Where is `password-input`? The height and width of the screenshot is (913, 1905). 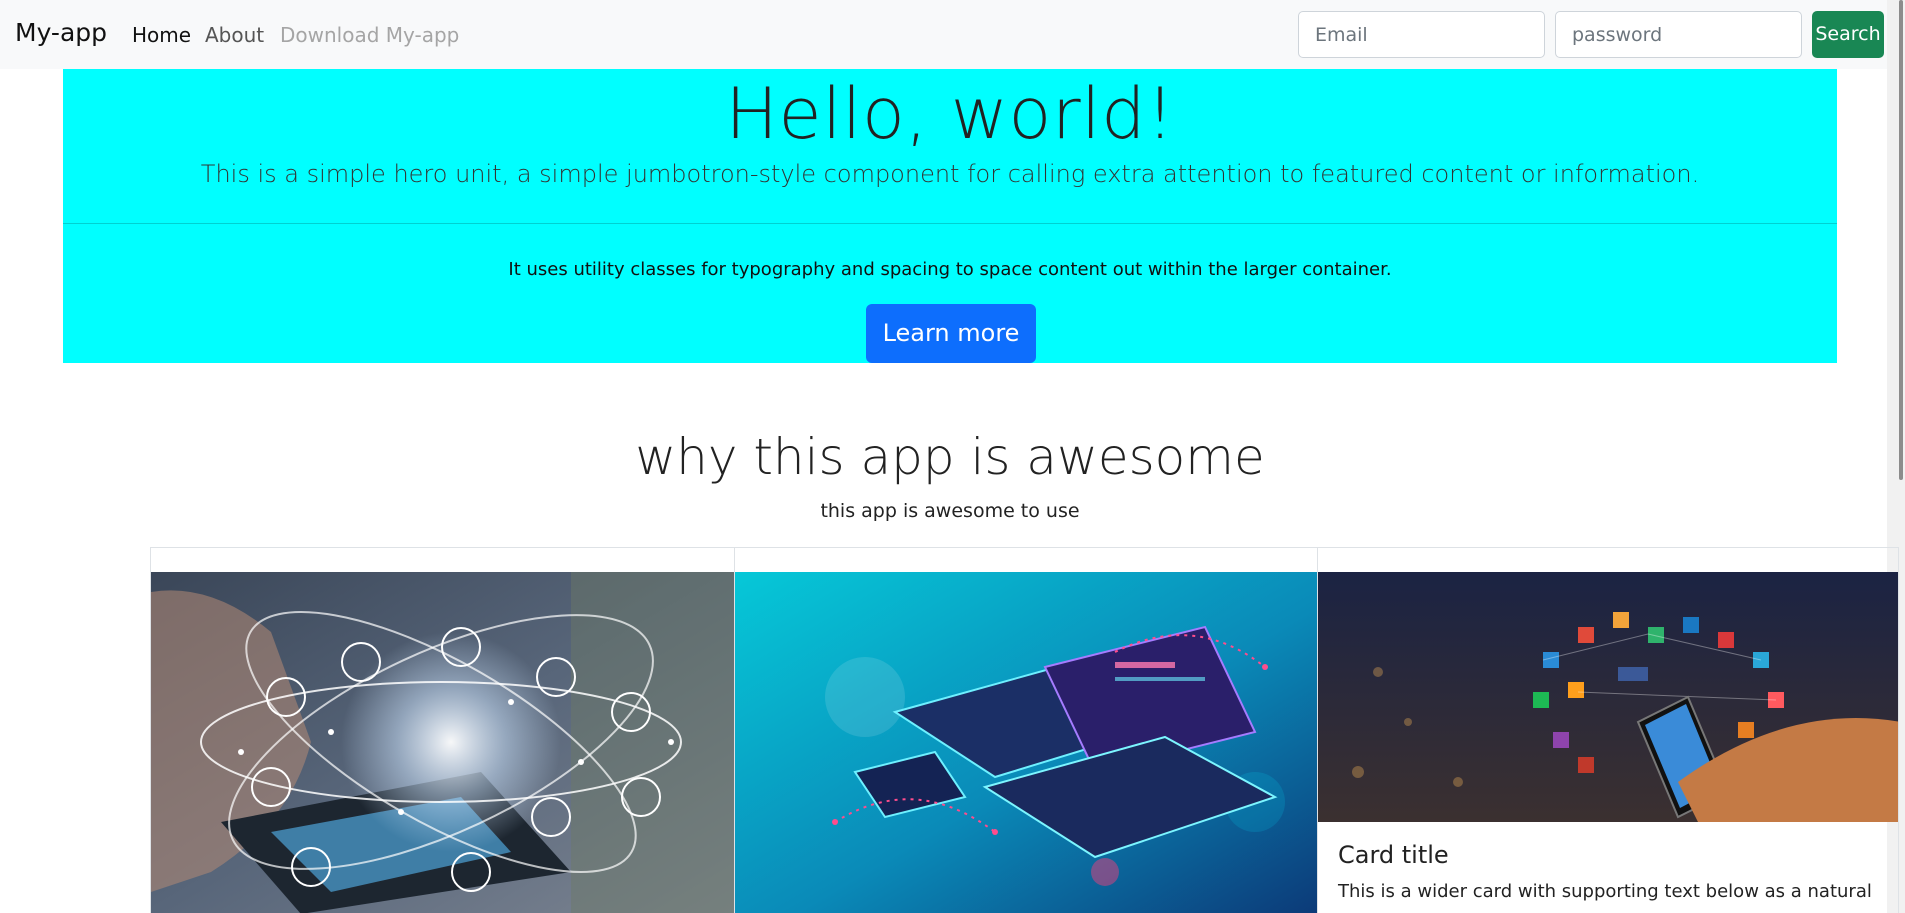 password-input is located at coordinates (1678, 34).